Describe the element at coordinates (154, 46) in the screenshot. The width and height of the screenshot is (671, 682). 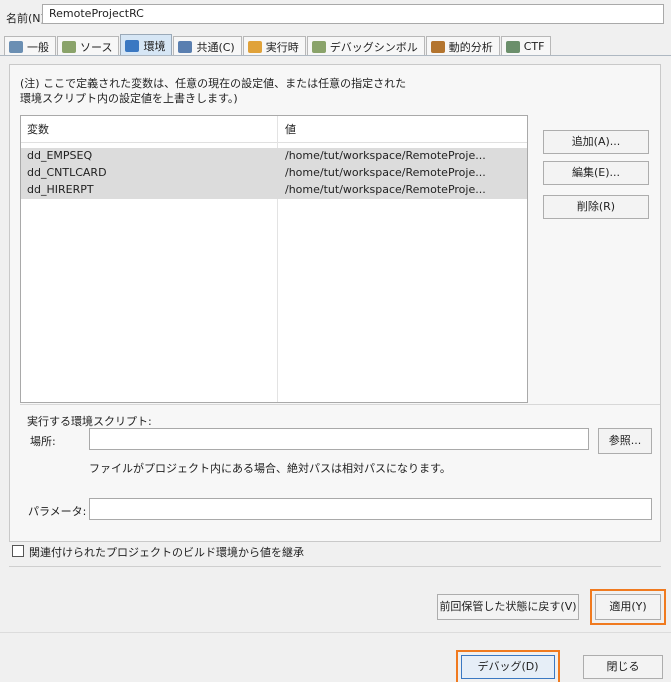
I see `tab-label: 環境` at that location.